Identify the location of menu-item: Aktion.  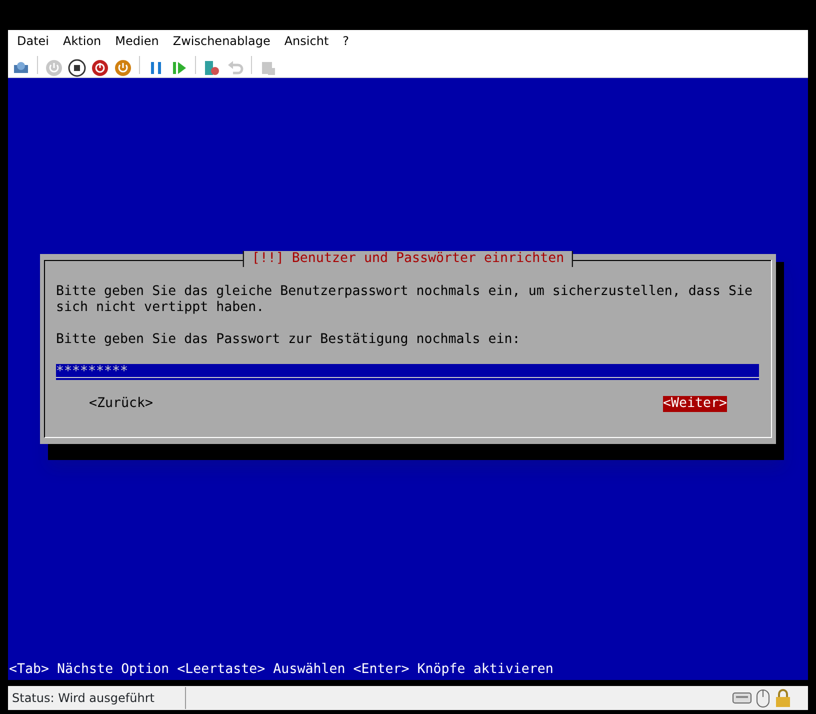
(82, 41).